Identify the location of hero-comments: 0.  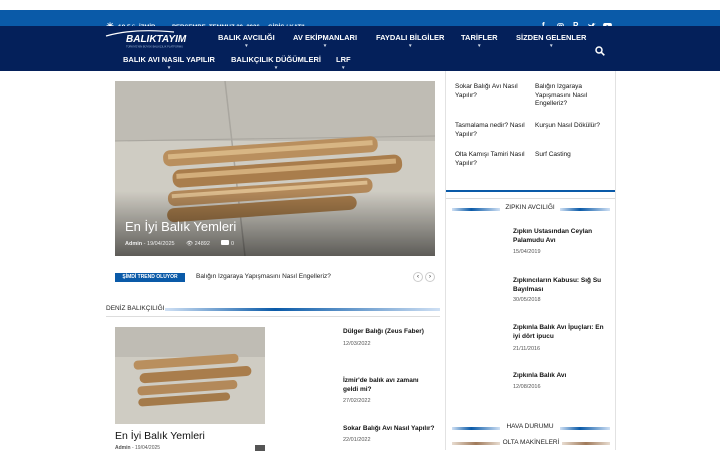
(232, 244).